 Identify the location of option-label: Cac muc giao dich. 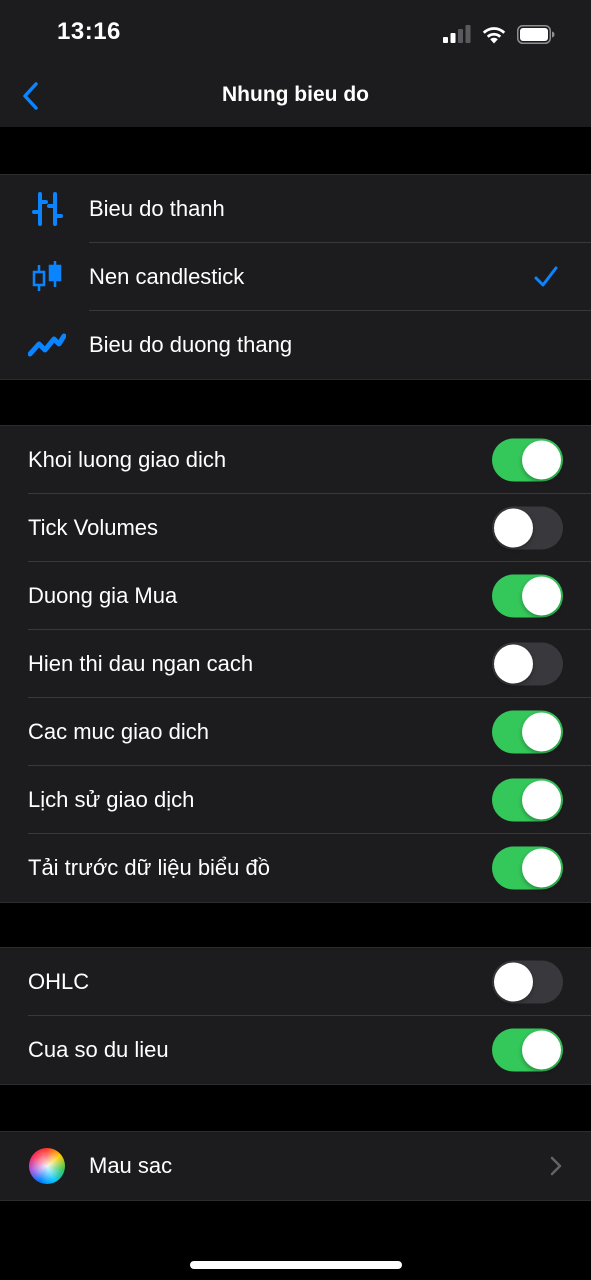
(118, 731).